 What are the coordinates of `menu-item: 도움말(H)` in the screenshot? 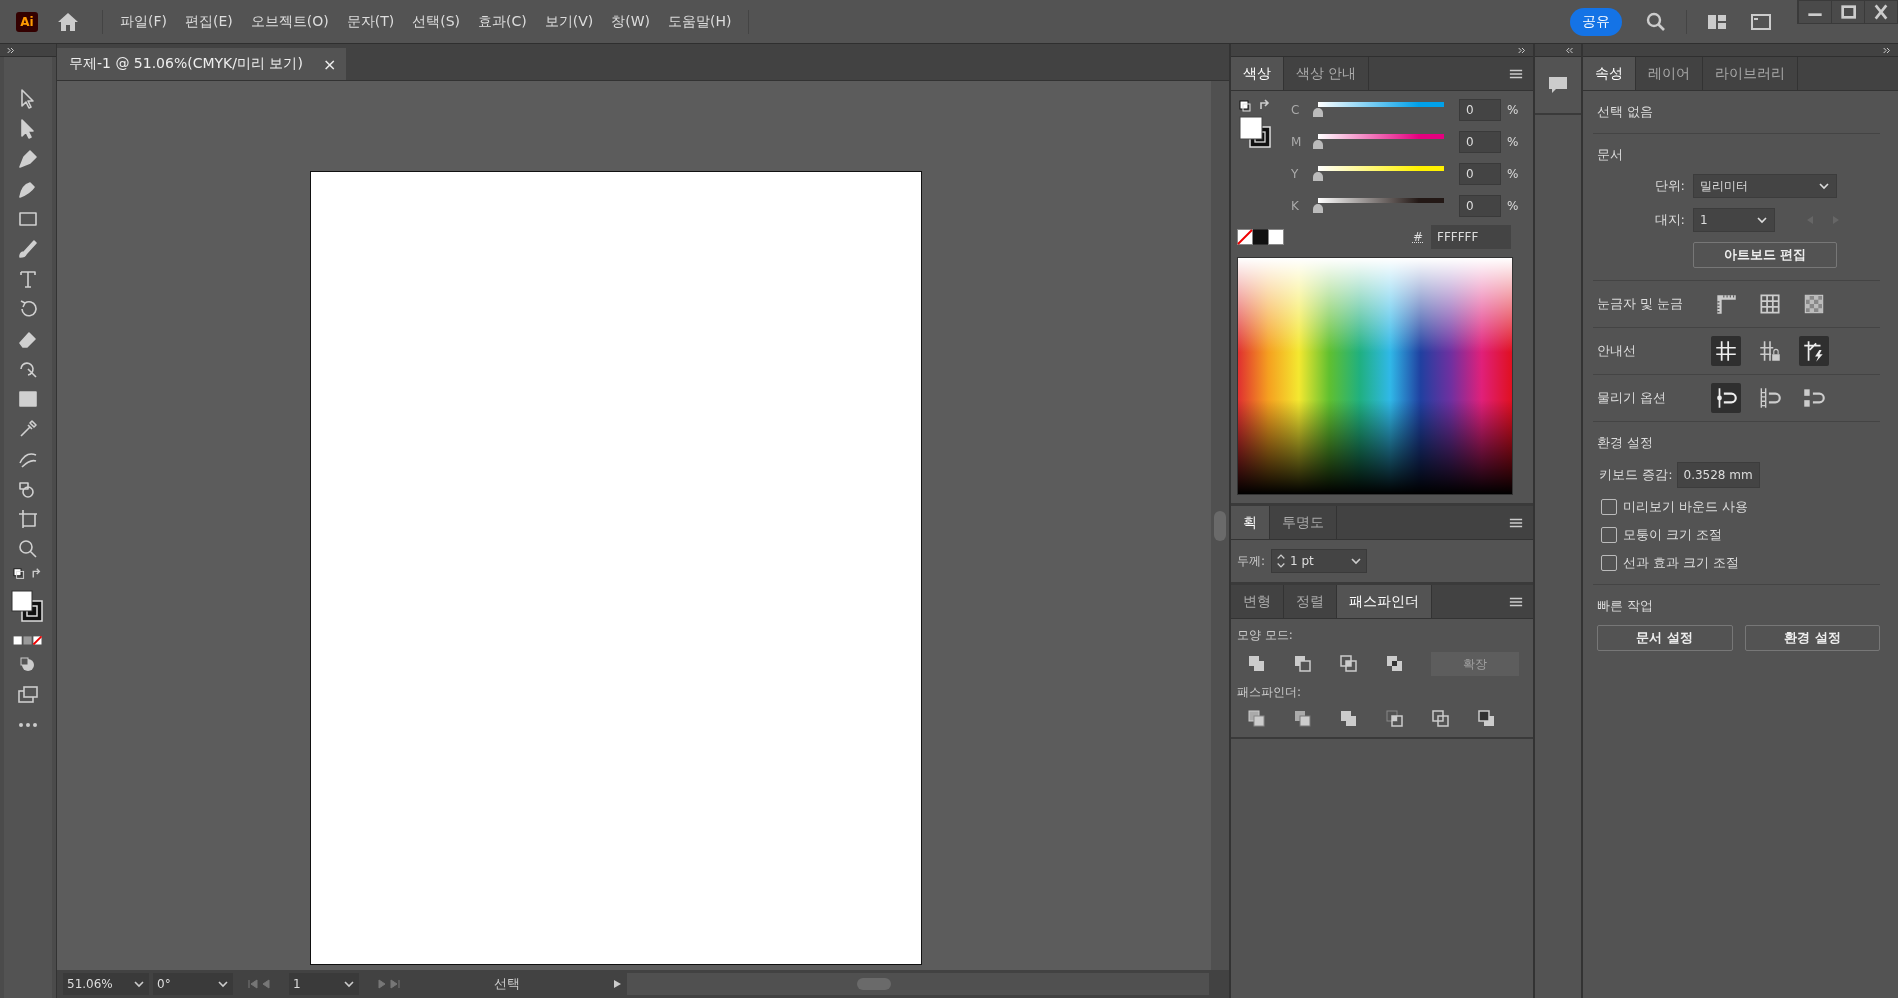 It's located at (700, 21).